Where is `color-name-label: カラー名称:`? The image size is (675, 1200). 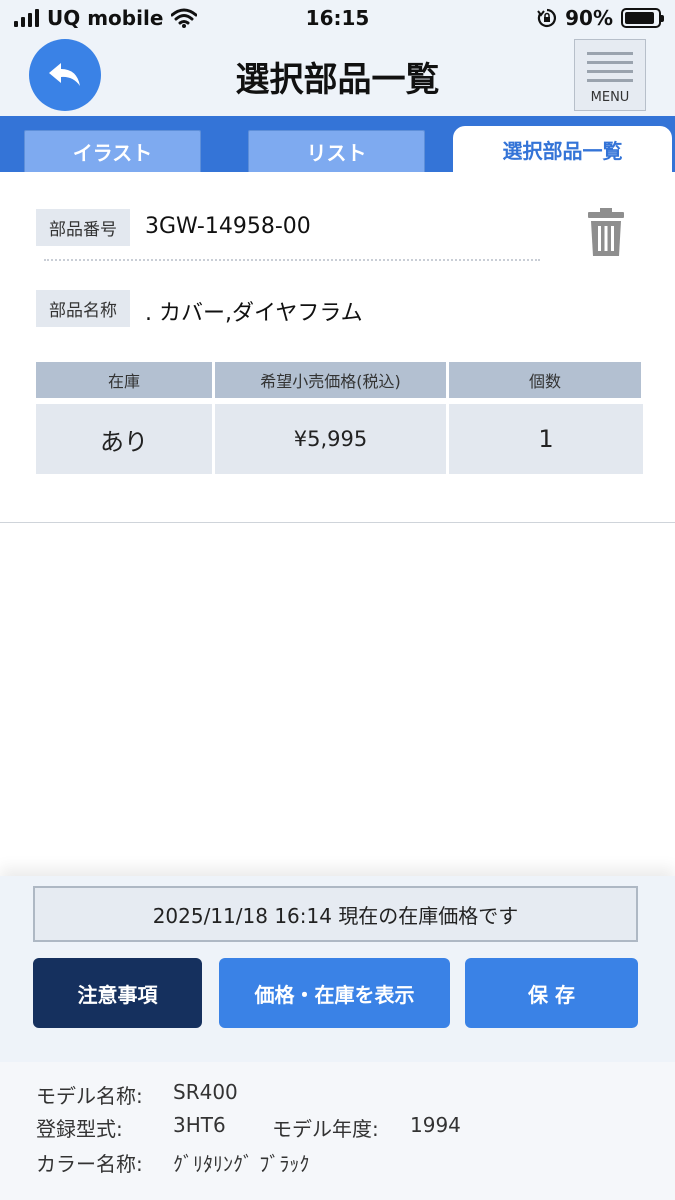
color-name-label: カラー名称: is located at coordinates (89, 1164).